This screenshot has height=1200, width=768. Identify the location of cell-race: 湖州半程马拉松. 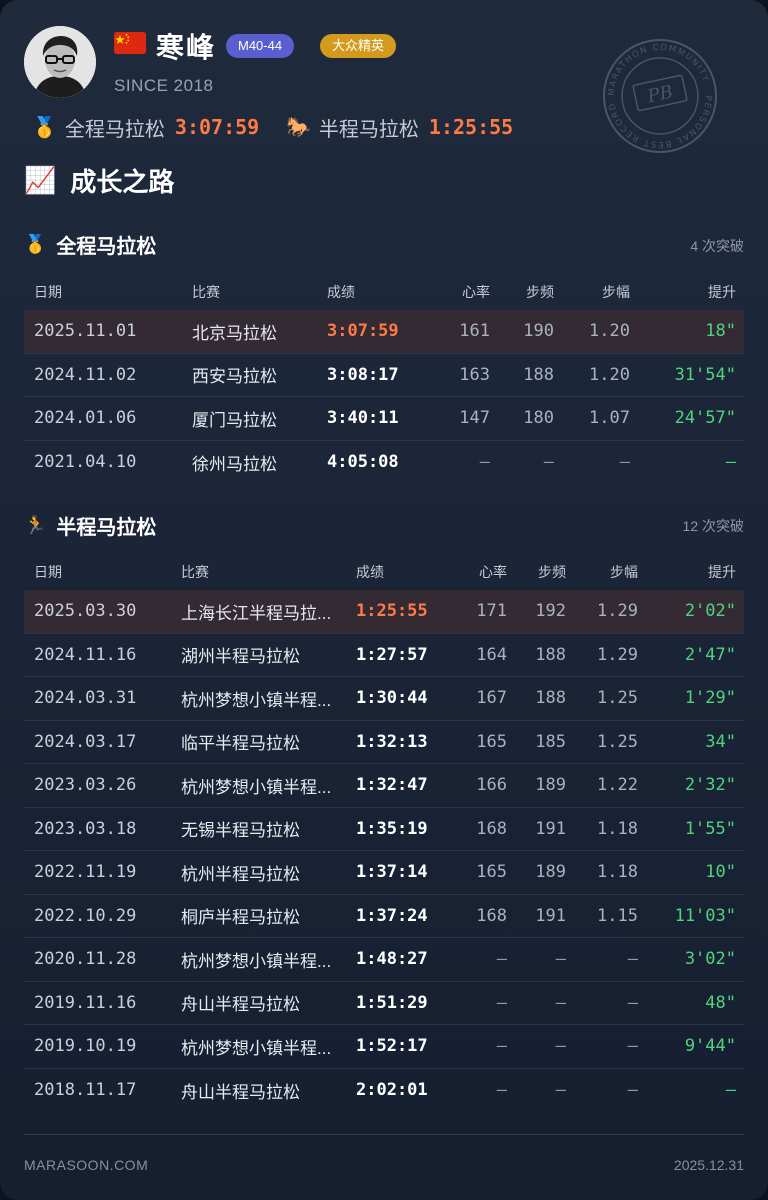
(240, 657).